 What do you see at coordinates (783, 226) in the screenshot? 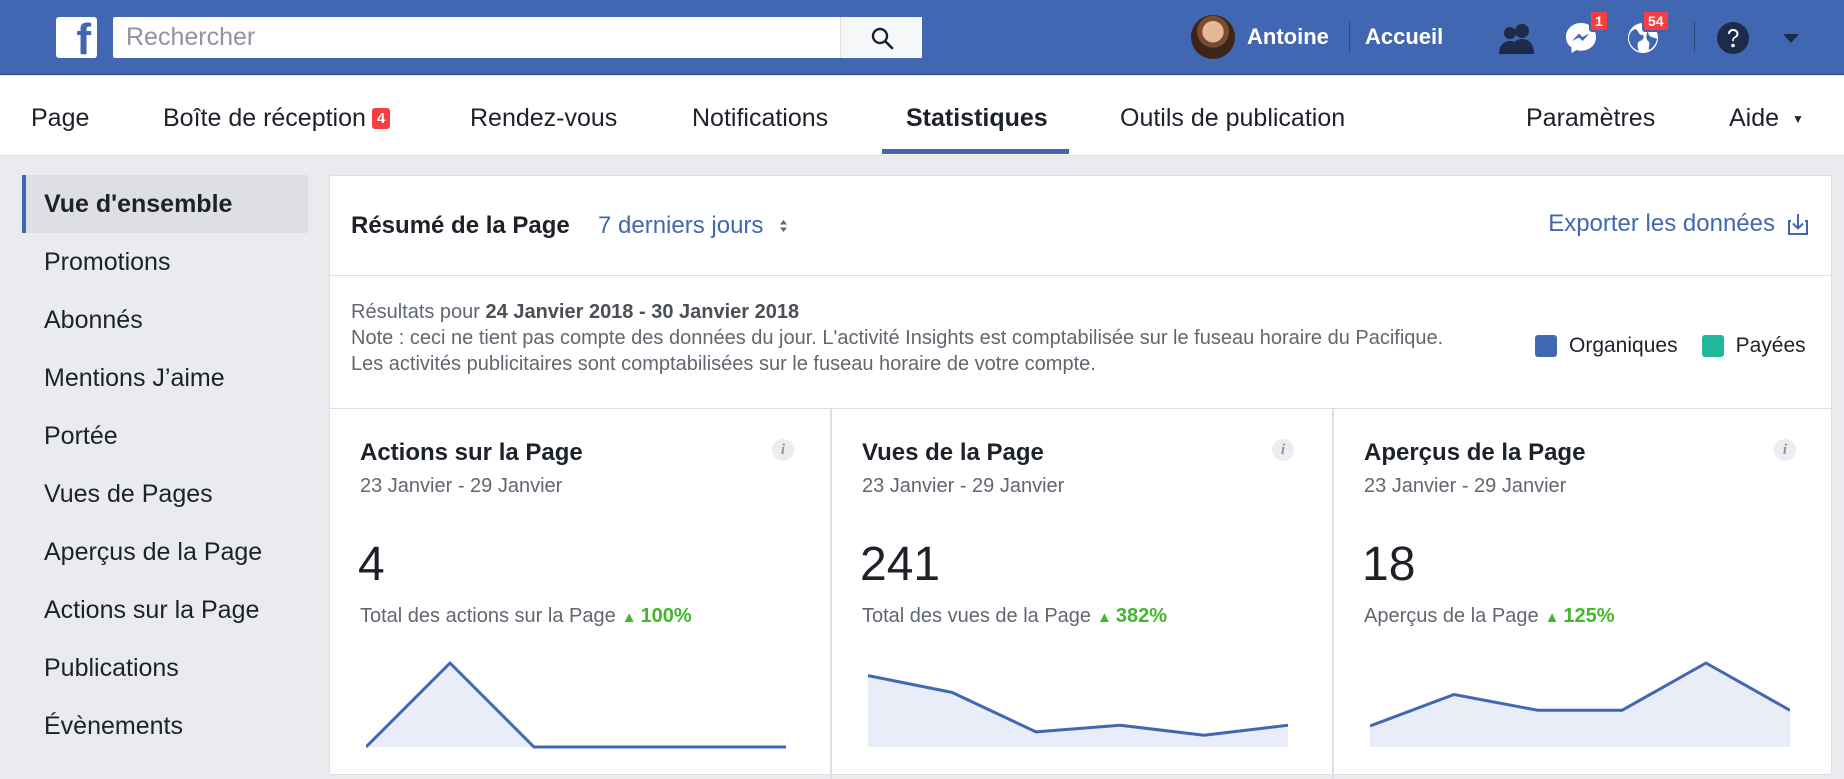
I see `sort-caret-icon` at bounding box center [783, 226].